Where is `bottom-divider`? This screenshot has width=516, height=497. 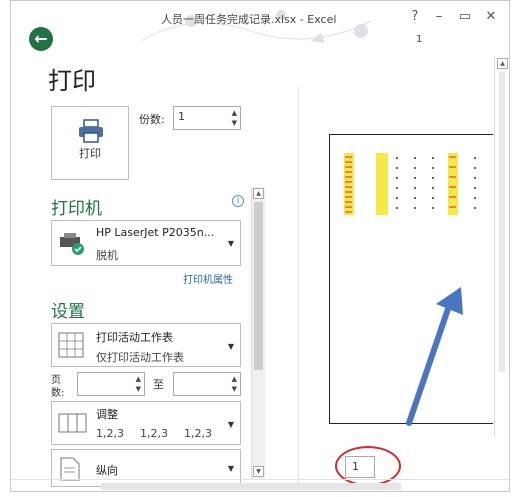 bottom-divider is located at coordinates (260, 479).